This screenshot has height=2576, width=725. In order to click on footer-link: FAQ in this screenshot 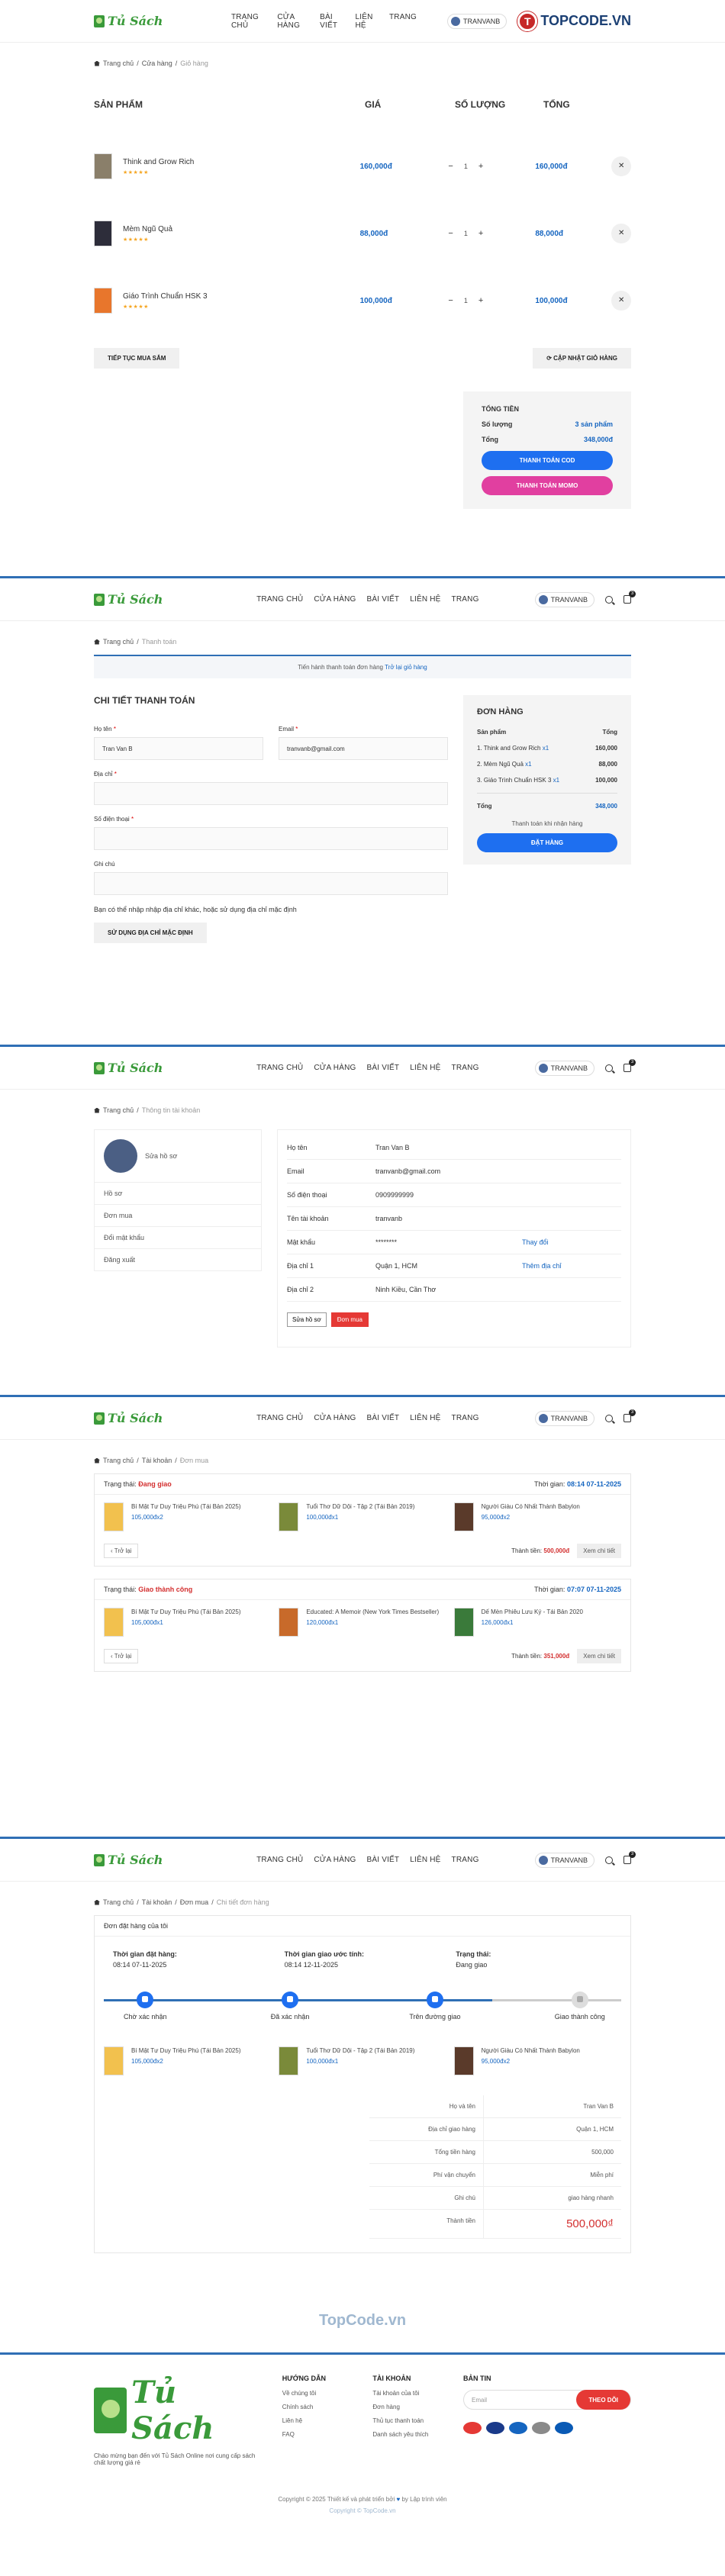, I will do `click(320, 2434)`.